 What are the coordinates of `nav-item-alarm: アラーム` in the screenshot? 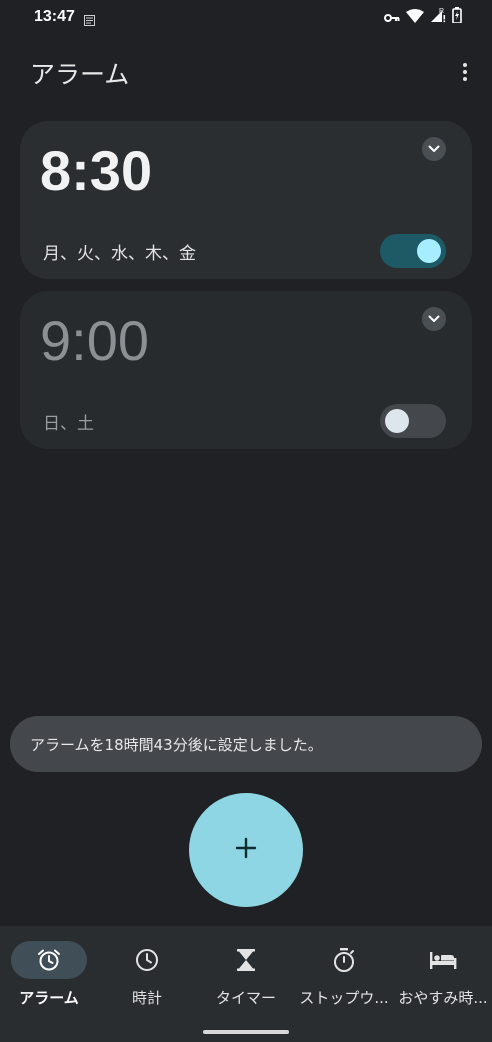 It's located at (49, 976).